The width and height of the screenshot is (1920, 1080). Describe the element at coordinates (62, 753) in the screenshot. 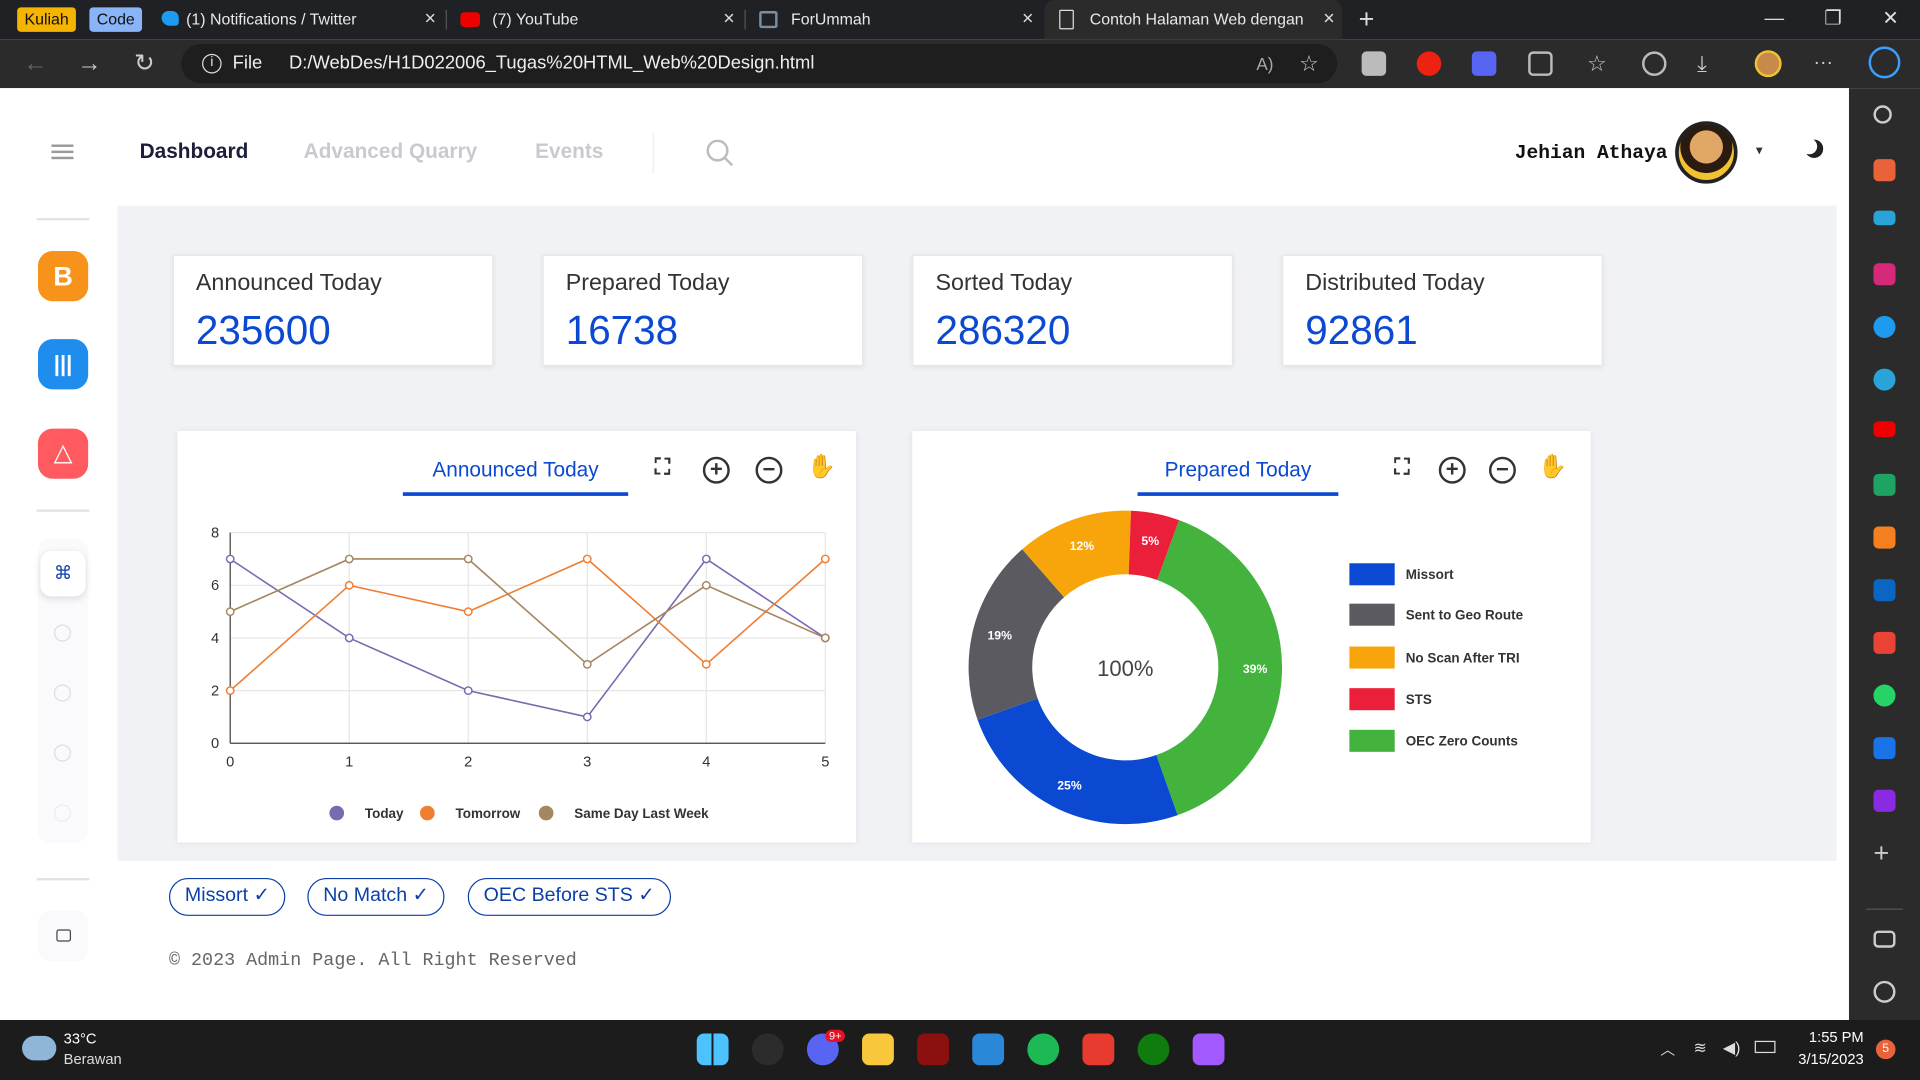

I see `globe-icon` at that location.